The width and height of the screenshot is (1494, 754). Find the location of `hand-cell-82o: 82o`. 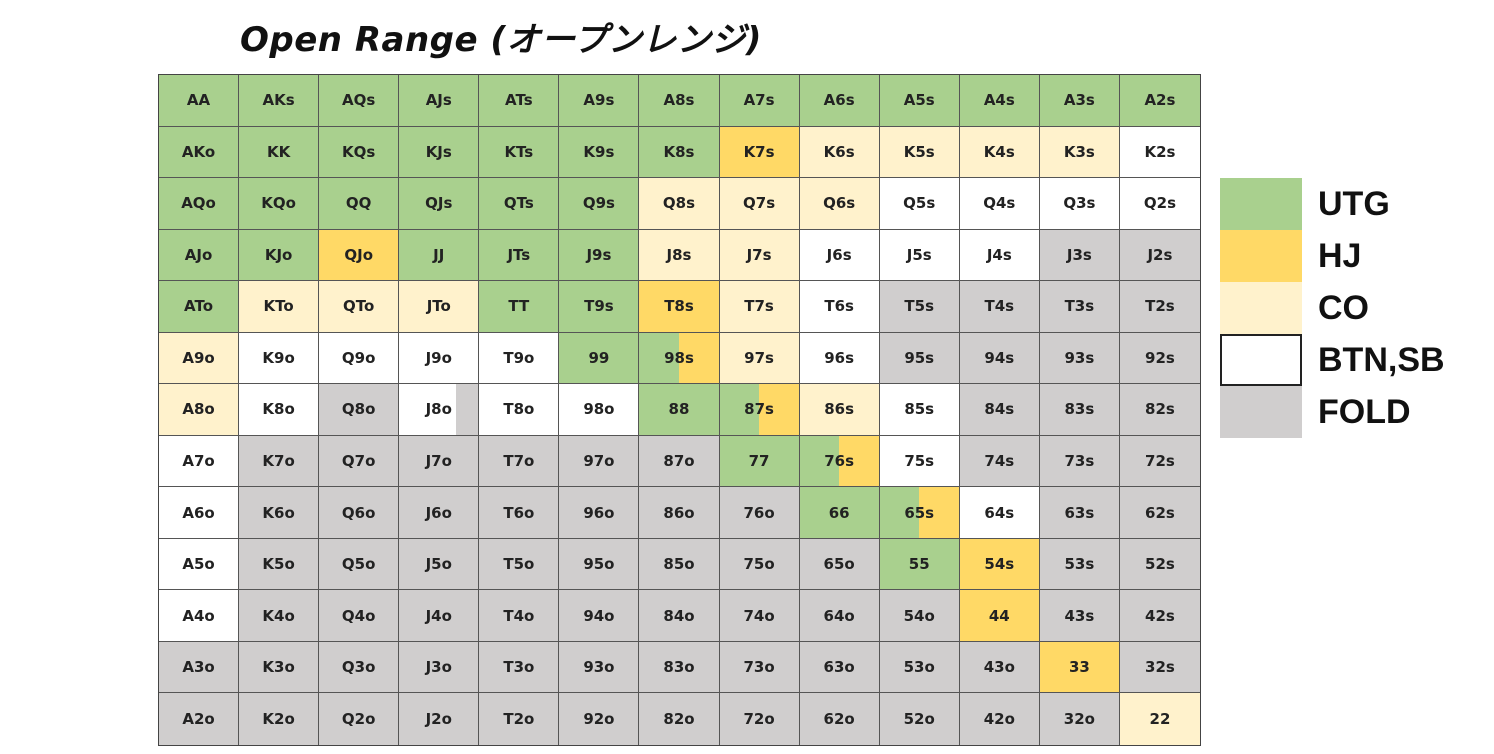

hand-cell-82o: 82o is located at coordinates (679, 719).